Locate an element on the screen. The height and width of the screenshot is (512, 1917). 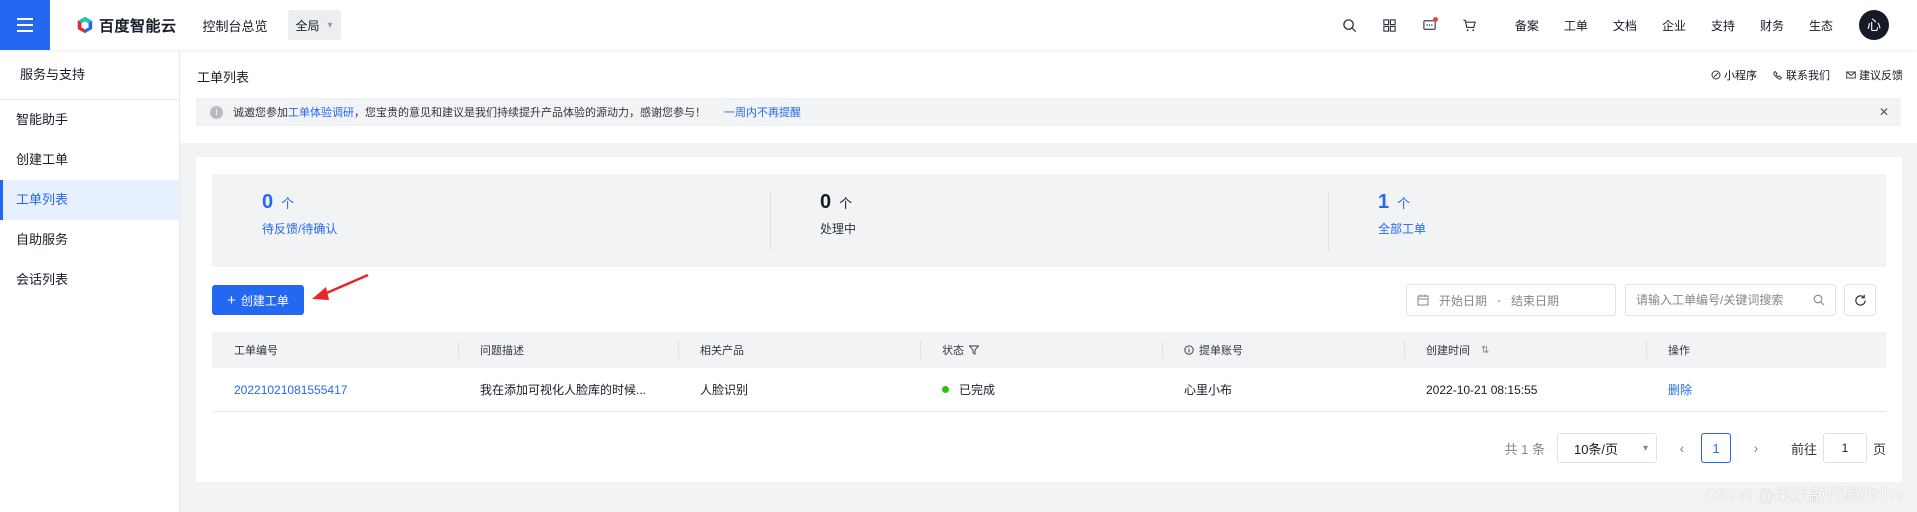
feedback-link: 建议反馈 is located at coordinates (1874, 75).